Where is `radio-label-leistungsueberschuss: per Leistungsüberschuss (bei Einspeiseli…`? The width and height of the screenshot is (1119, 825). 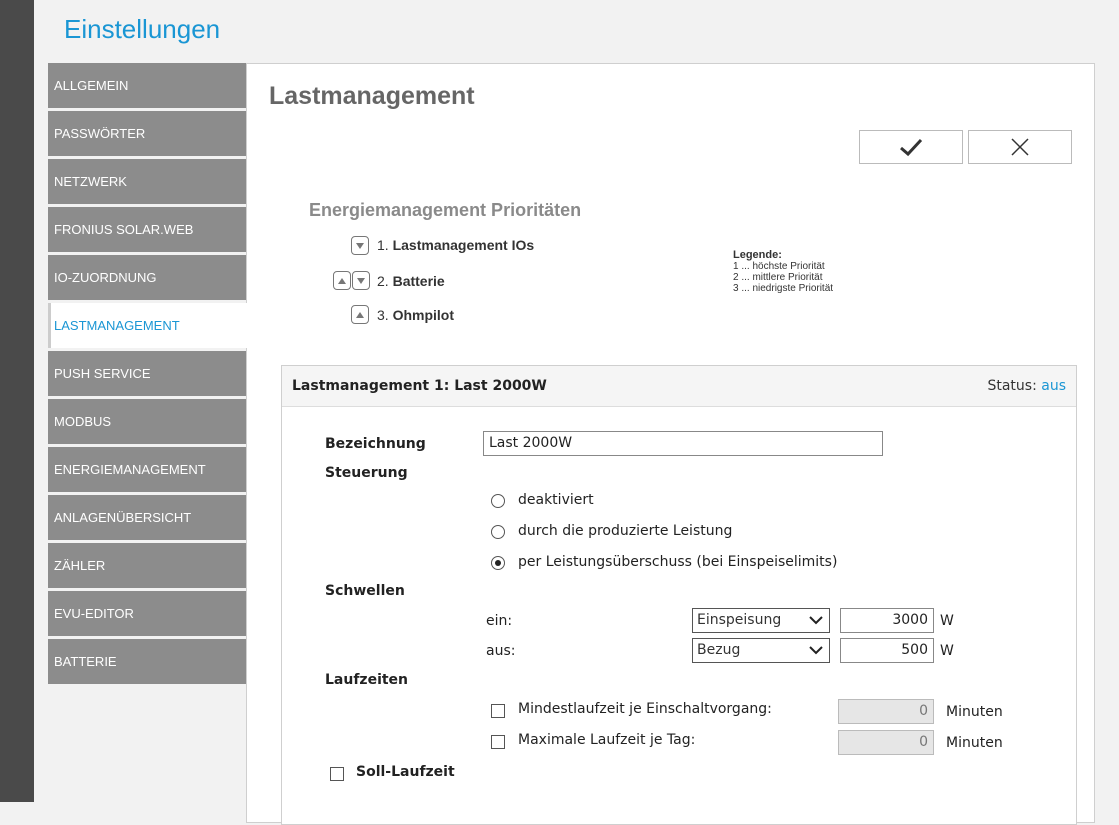 radio-label-leistungsueberschuss: per Leistungsüberschuss (bei Einspeiseli… is located at coordinates (678, 562).